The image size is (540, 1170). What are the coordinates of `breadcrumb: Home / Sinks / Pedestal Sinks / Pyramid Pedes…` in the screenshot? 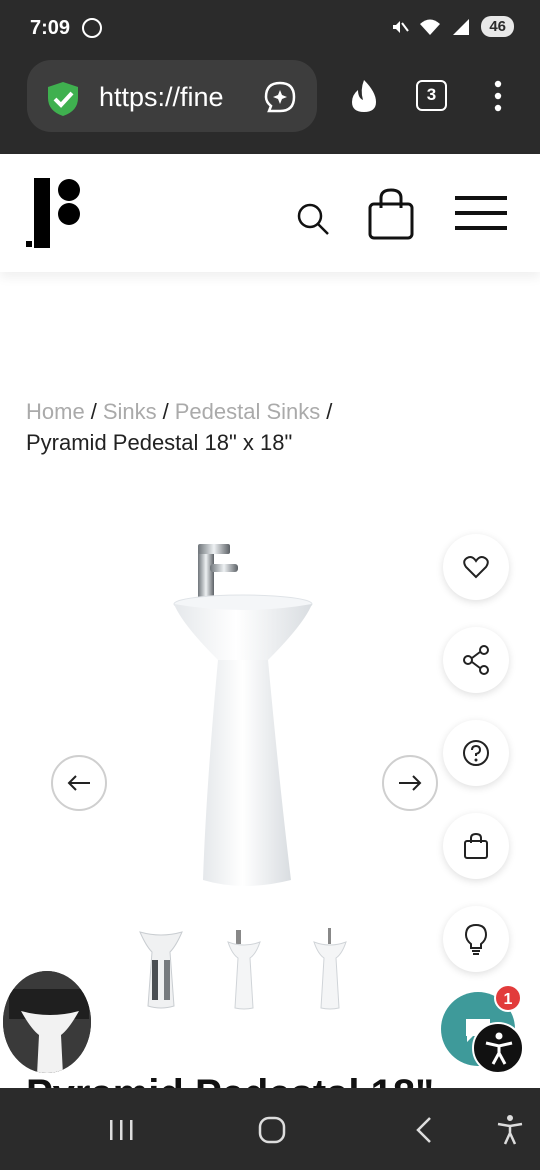 It's located at (271, 427).